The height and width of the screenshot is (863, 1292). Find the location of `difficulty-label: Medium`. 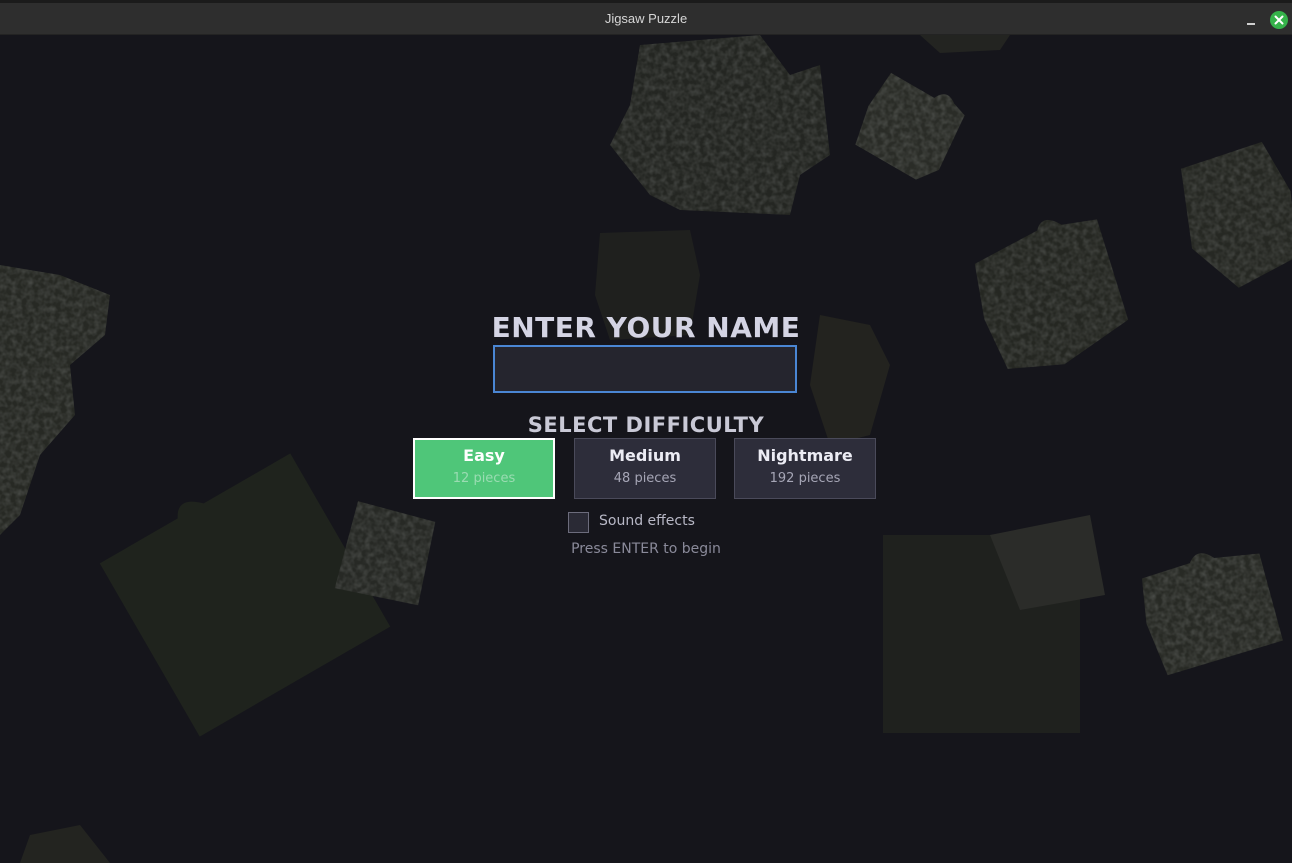

difficulty-label: Medium is located at coordinates (645, 455).